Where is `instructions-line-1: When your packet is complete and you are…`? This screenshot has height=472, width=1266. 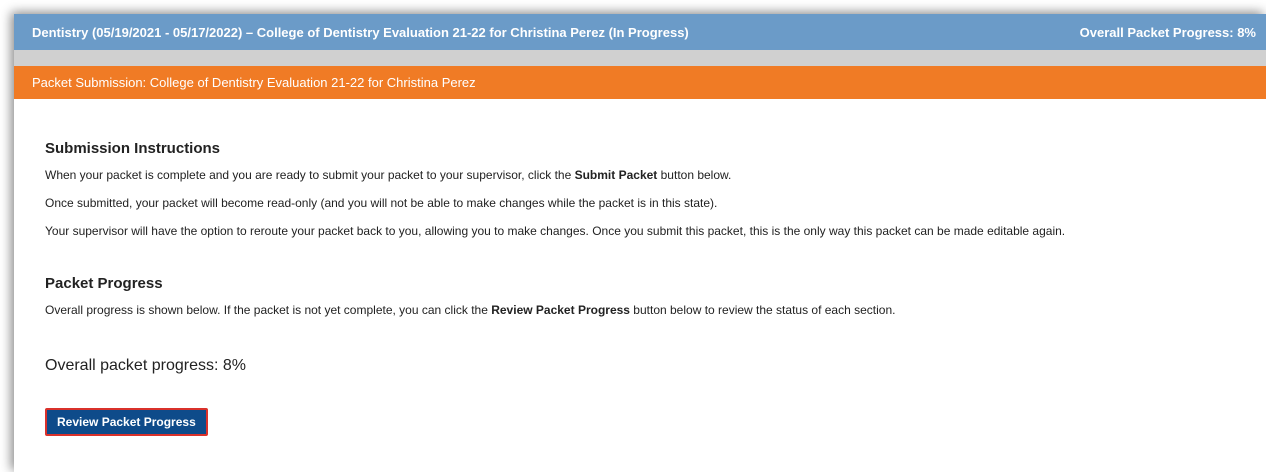
instructions-line-1: When your packet is complete and you are… is located at coordinates (388, 175).